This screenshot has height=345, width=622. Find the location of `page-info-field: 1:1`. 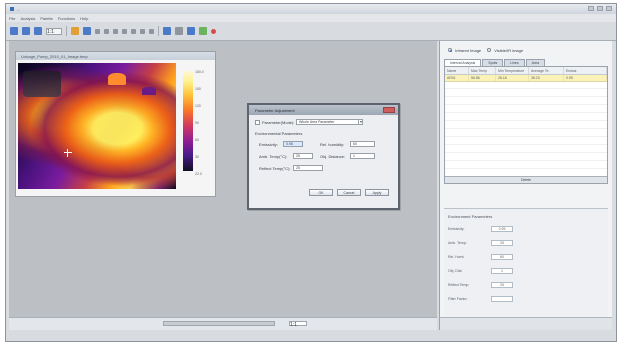

page-info-field: 1:1 is located at coordinates (298, 324).